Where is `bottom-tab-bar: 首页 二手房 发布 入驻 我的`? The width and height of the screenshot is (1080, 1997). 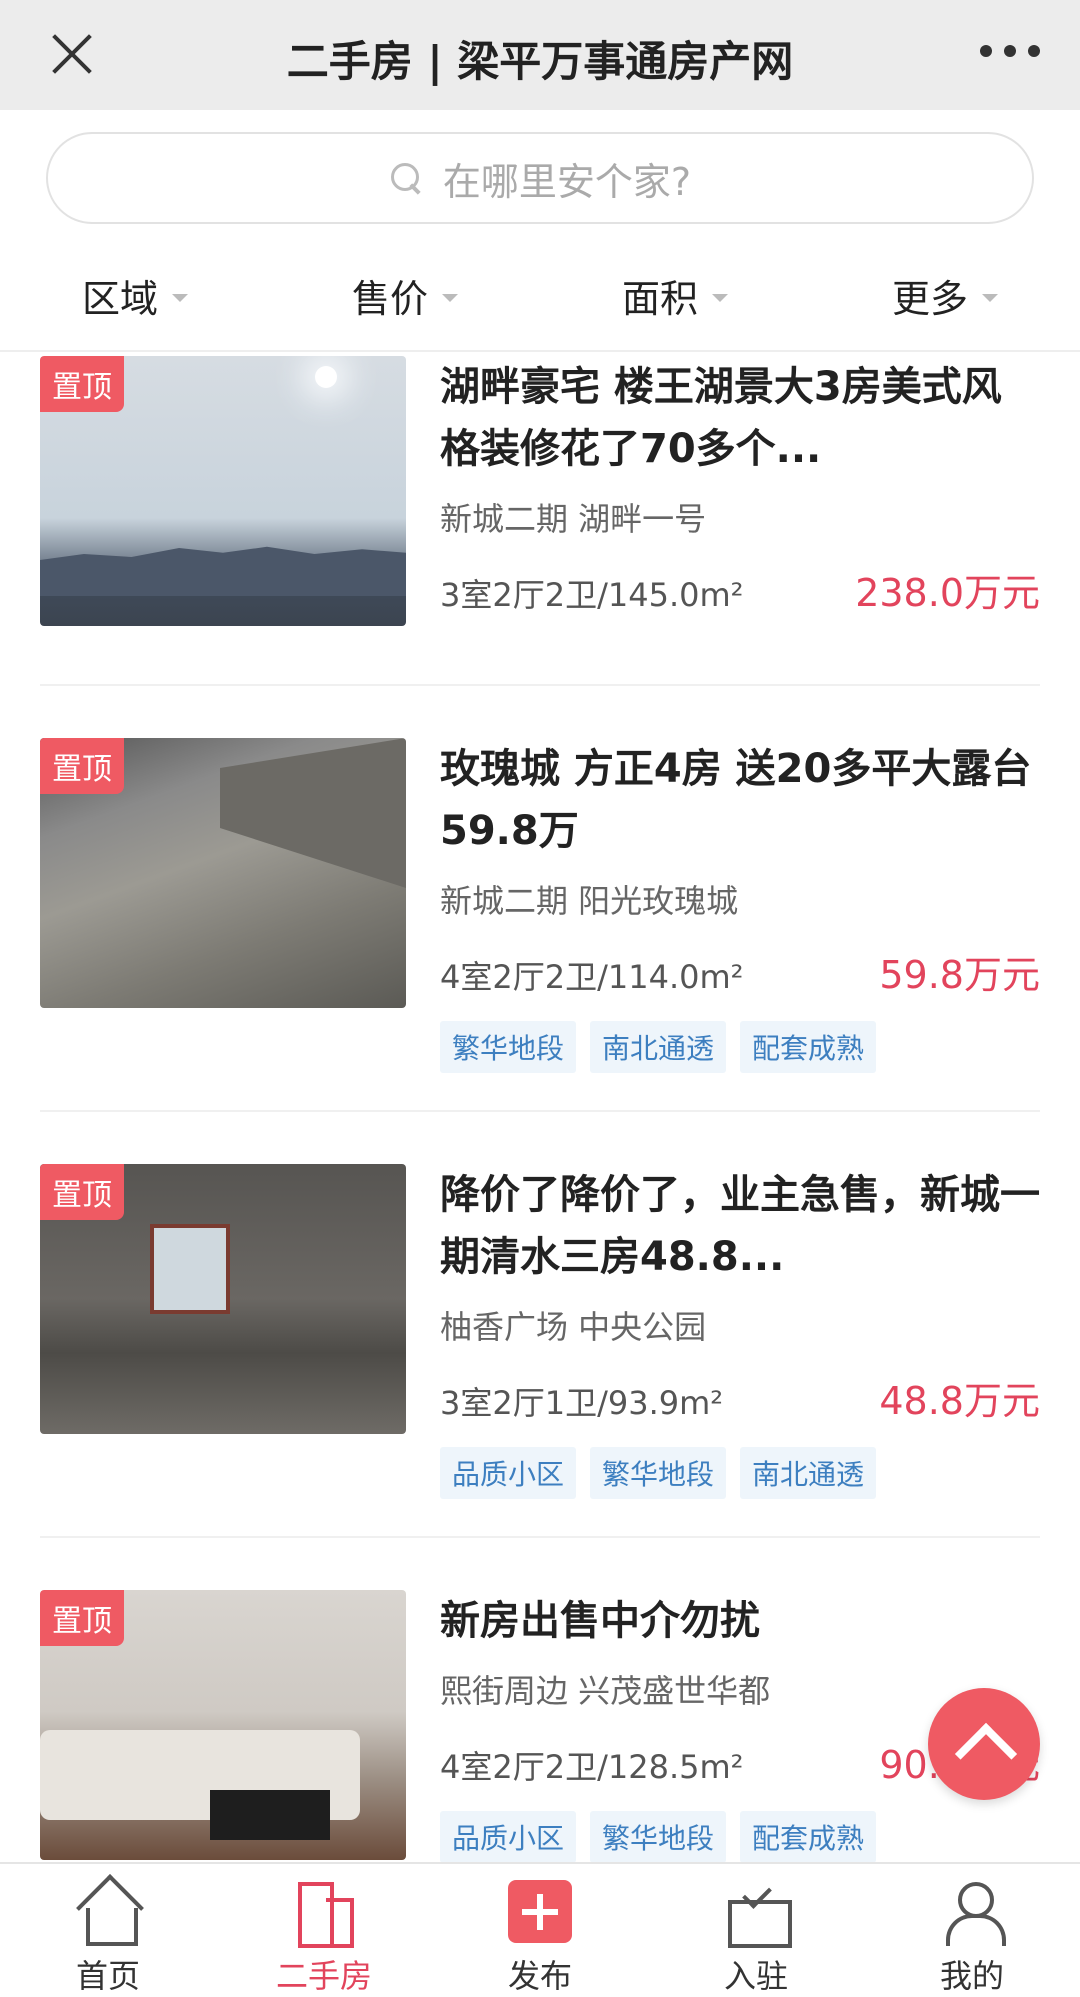
bottom-tab-bar: 首页 二手房 发布 入驻 我的 is located at coordinates (540, 1929).